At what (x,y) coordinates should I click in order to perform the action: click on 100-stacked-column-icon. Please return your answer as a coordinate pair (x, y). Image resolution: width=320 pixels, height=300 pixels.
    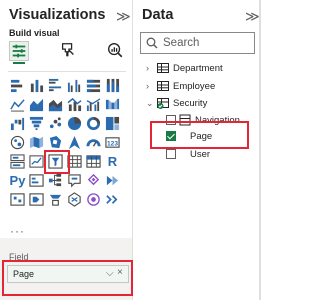
    Looking at the image, I should click on (112, 85).